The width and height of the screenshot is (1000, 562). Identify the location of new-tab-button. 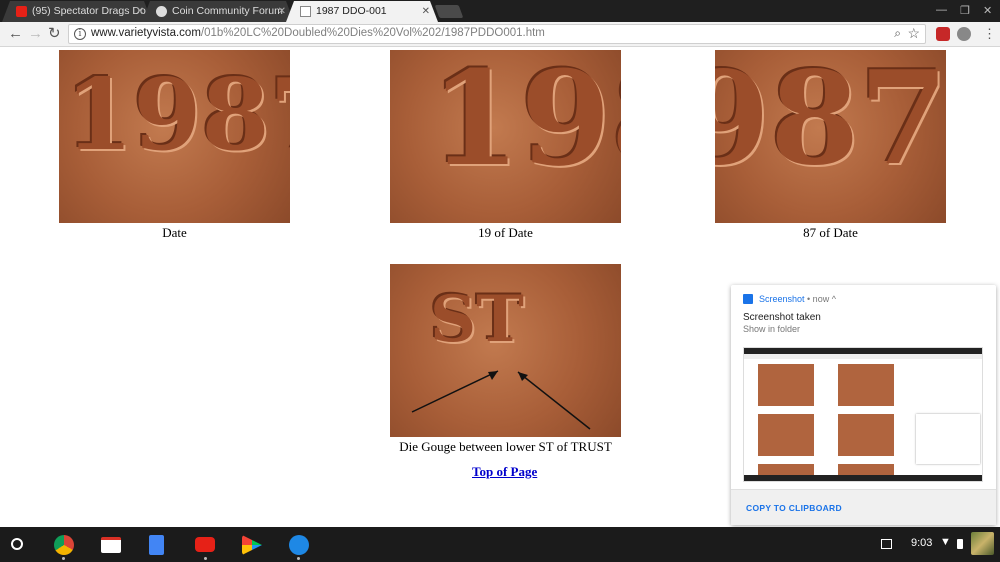
(449, 11).